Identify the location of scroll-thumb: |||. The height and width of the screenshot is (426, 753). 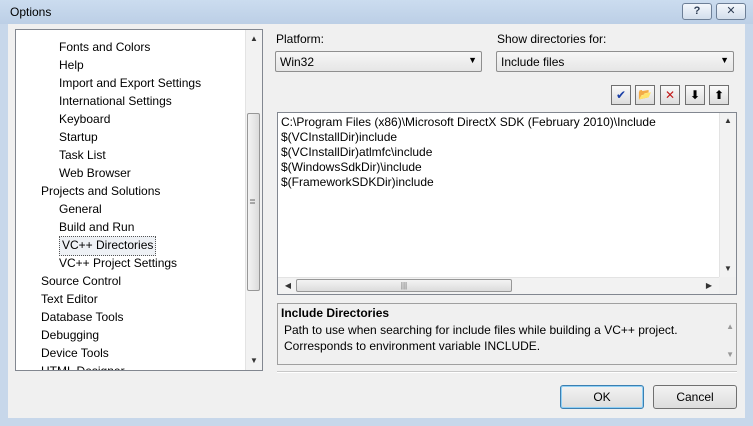
(404, 285).